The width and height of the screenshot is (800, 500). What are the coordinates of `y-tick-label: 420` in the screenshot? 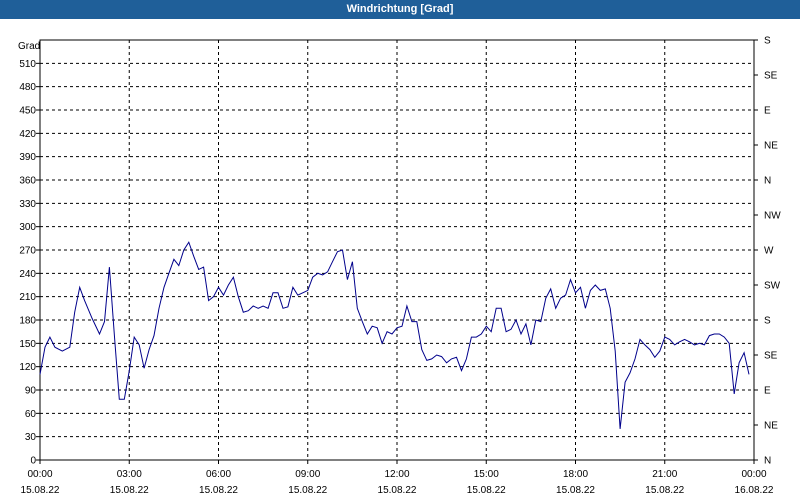 It's located at (27, 134).